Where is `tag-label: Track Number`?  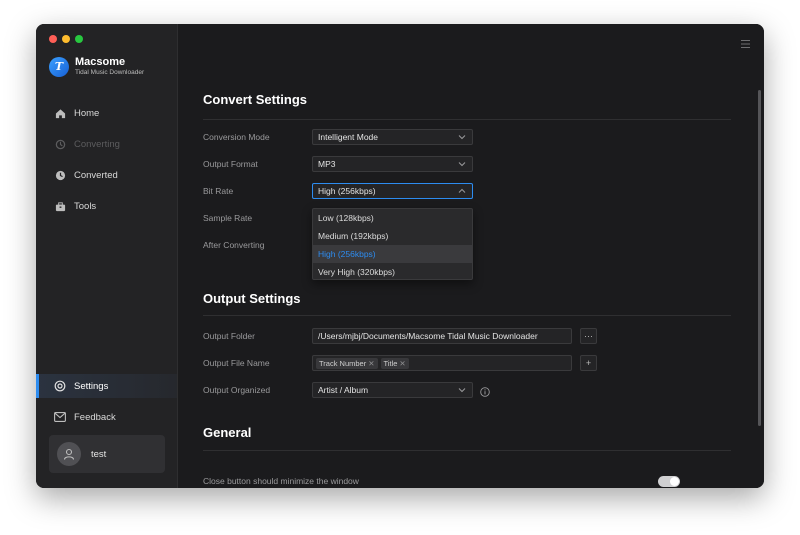
tag-label: Track Number is located at coordinates (343, 363).